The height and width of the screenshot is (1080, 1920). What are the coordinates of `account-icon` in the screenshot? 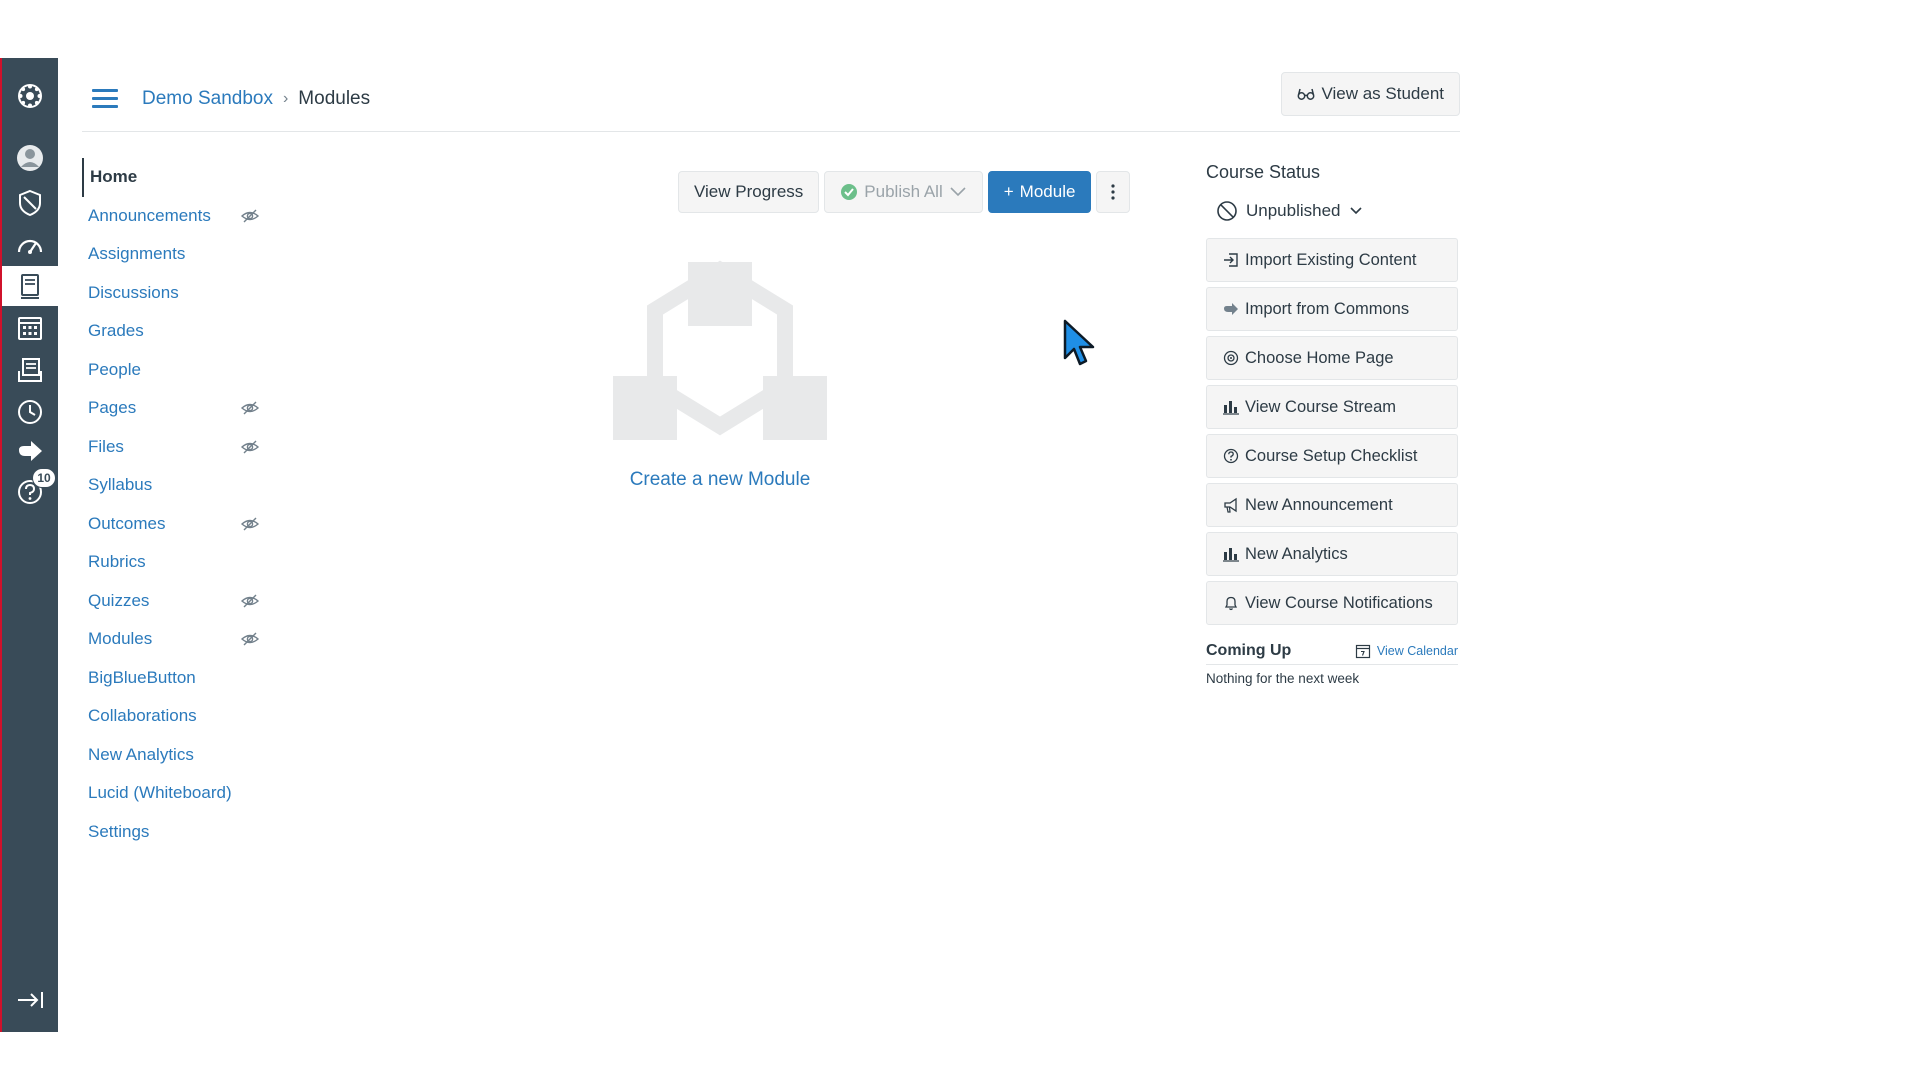 It's located at (30, 158).